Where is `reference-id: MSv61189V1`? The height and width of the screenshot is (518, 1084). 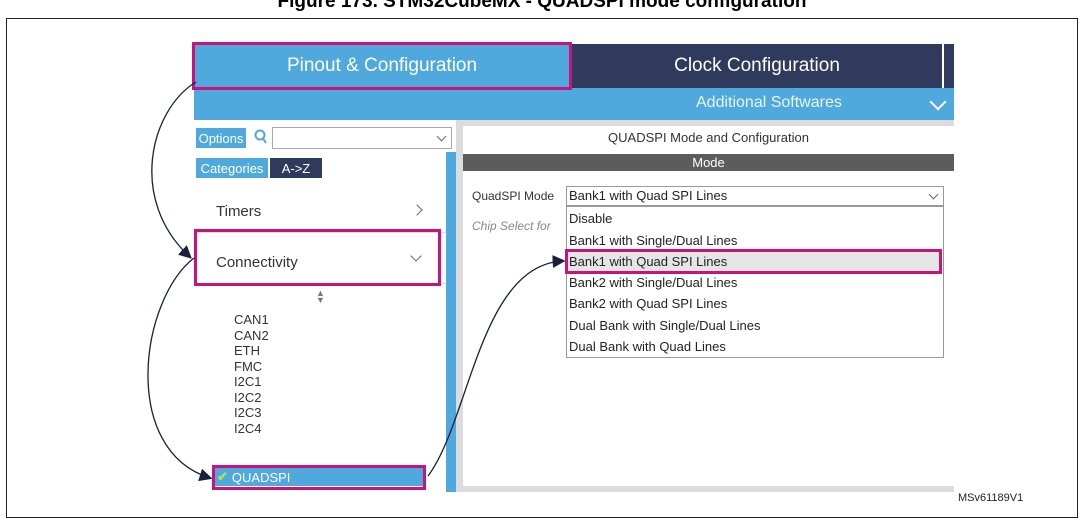
reference-id: MSv61189V1 is located at coordinates (991, 498).